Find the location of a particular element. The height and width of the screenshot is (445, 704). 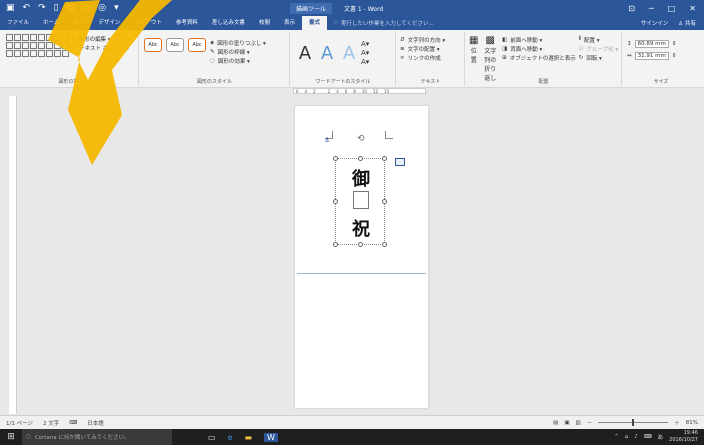

redo-icon: ↷ is located at coordinates (42, 8).